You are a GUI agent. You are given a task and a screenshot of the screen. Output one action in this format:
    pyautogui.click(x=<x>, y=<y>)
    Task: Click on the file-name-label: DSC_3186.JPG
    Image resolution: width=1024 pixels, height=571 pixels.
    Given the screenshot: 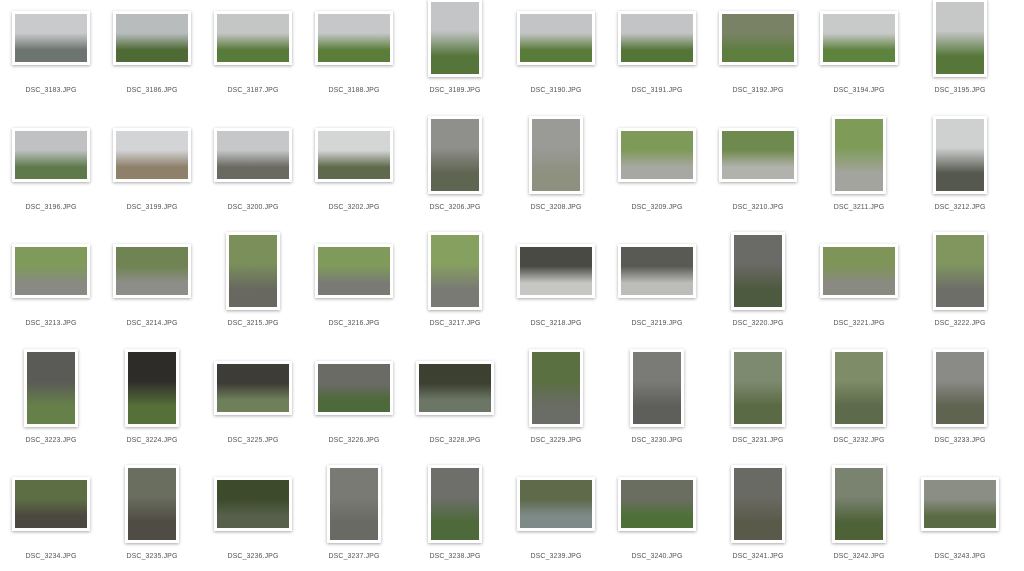 What is the action you would take?
    pyautogui.click(x=152, y=90)
    